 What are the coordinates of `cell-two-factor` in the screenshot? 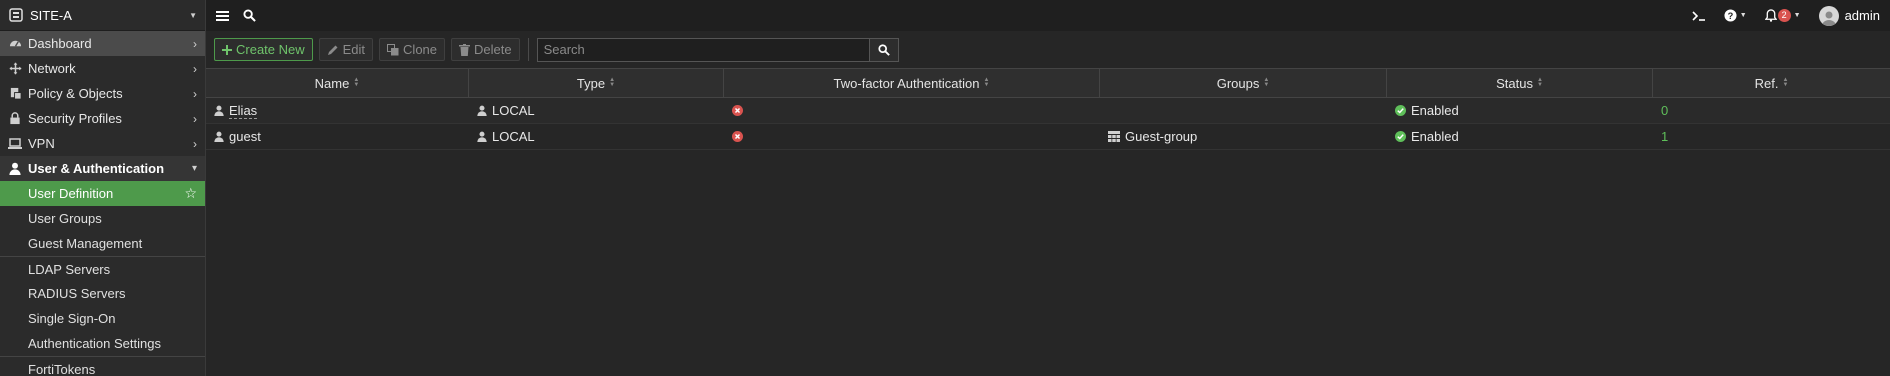 It's located at (912, 136).